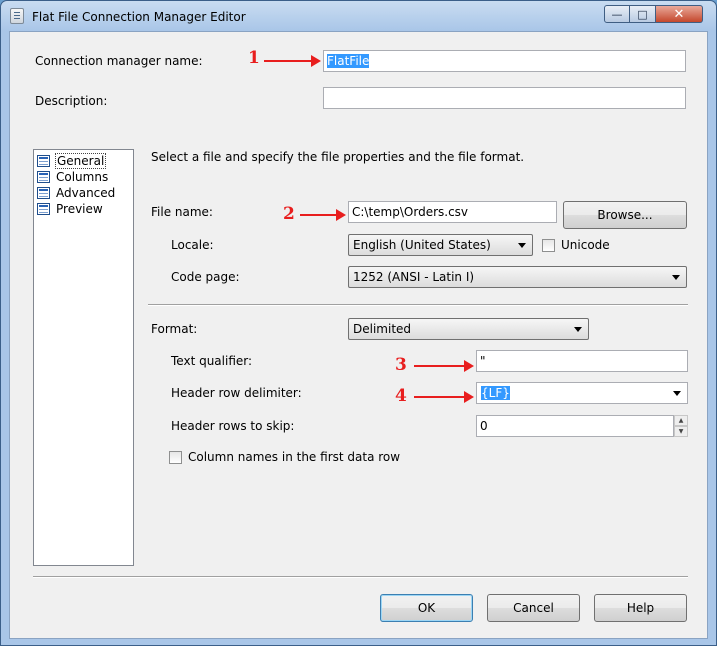  I want to click on close-button: ✕, so click(679, 14).